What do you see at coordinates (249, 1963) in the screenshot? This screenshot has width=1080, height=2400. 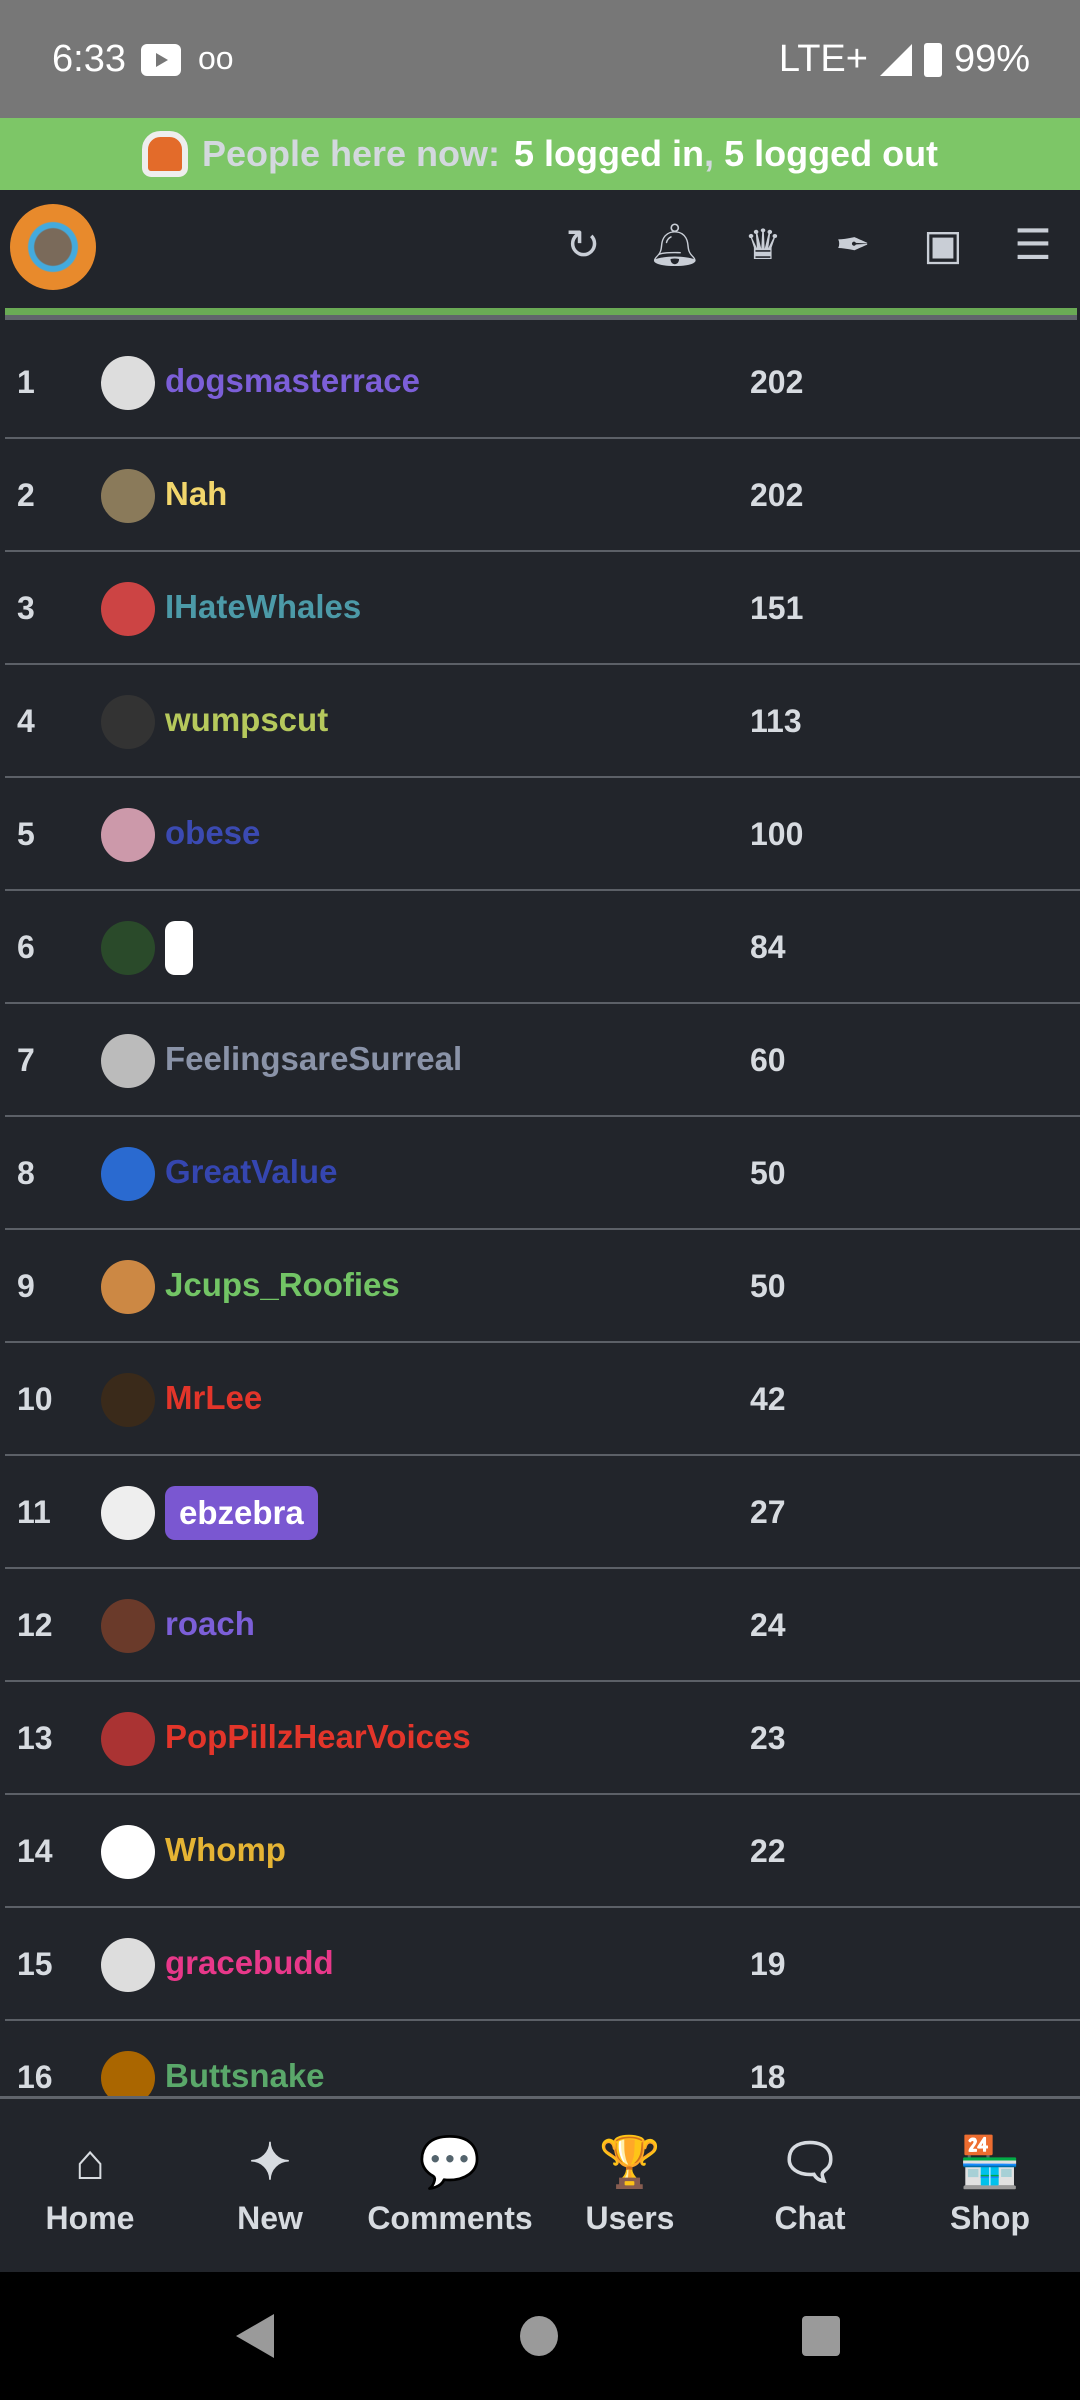 I see `username-link: gracebudd` at bounding box center [249, 1963].